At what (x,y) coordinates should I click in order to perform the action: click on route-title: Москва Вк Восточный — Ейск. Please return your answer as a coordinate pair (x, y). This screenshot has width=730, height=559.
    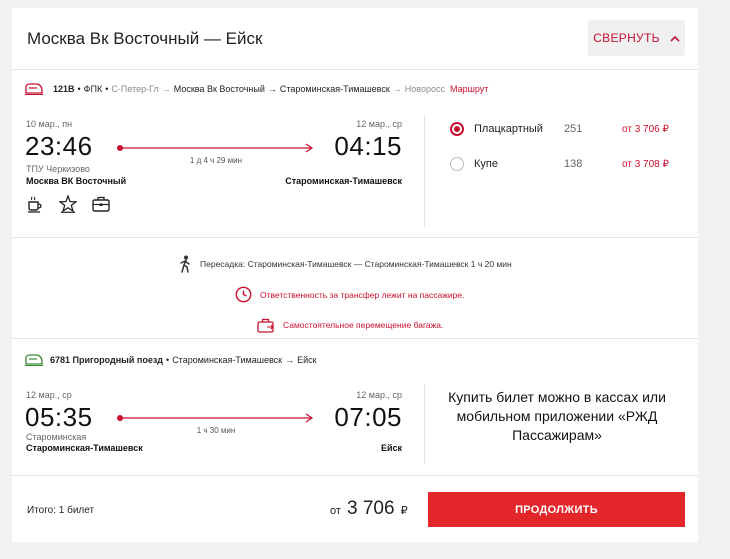
    Looking at the image, I should click on (145, 38).